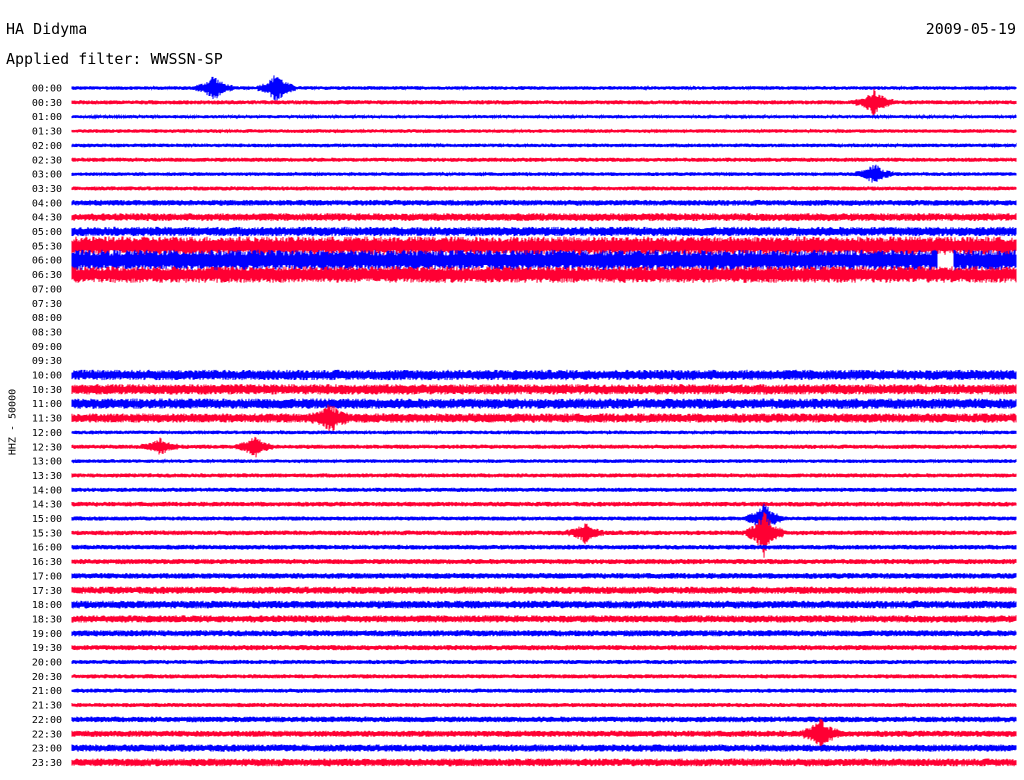  I want to click on row-time-label: 15:30, so click(47, 533).